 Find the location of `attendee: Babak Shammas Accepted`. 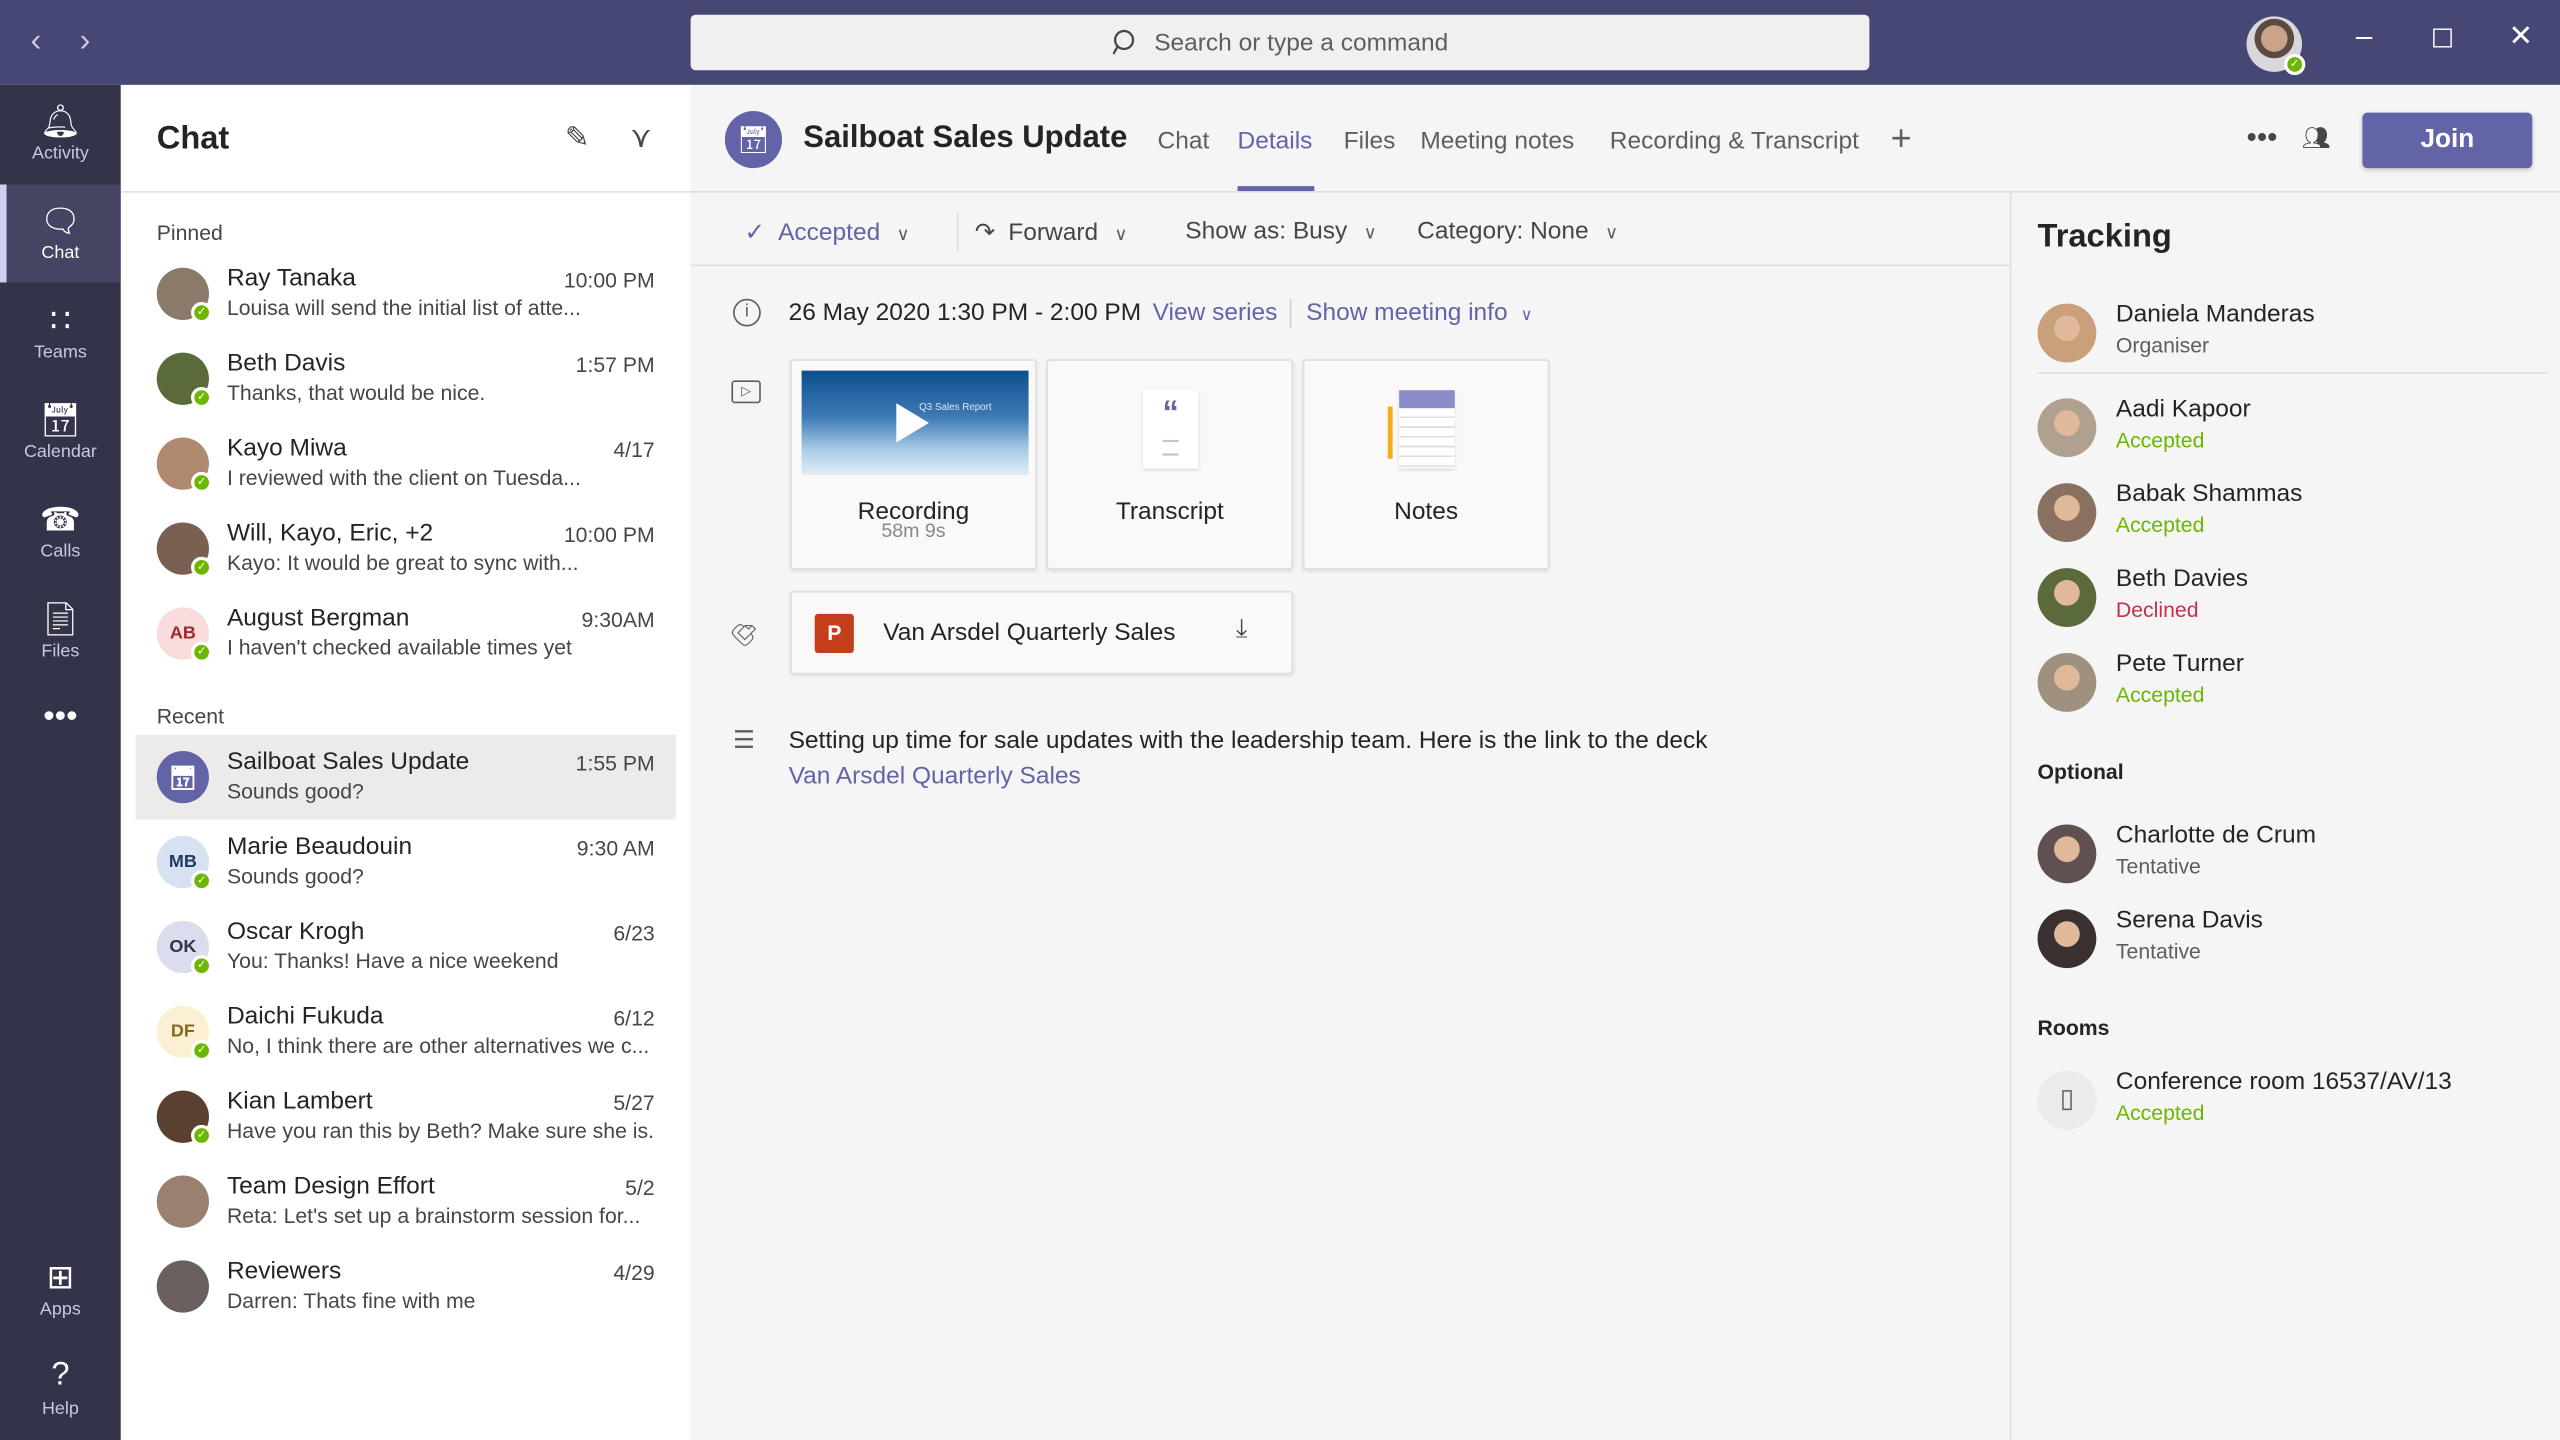

attendee: Babak Shammas Accepted is located at coordinates (2282, 514).